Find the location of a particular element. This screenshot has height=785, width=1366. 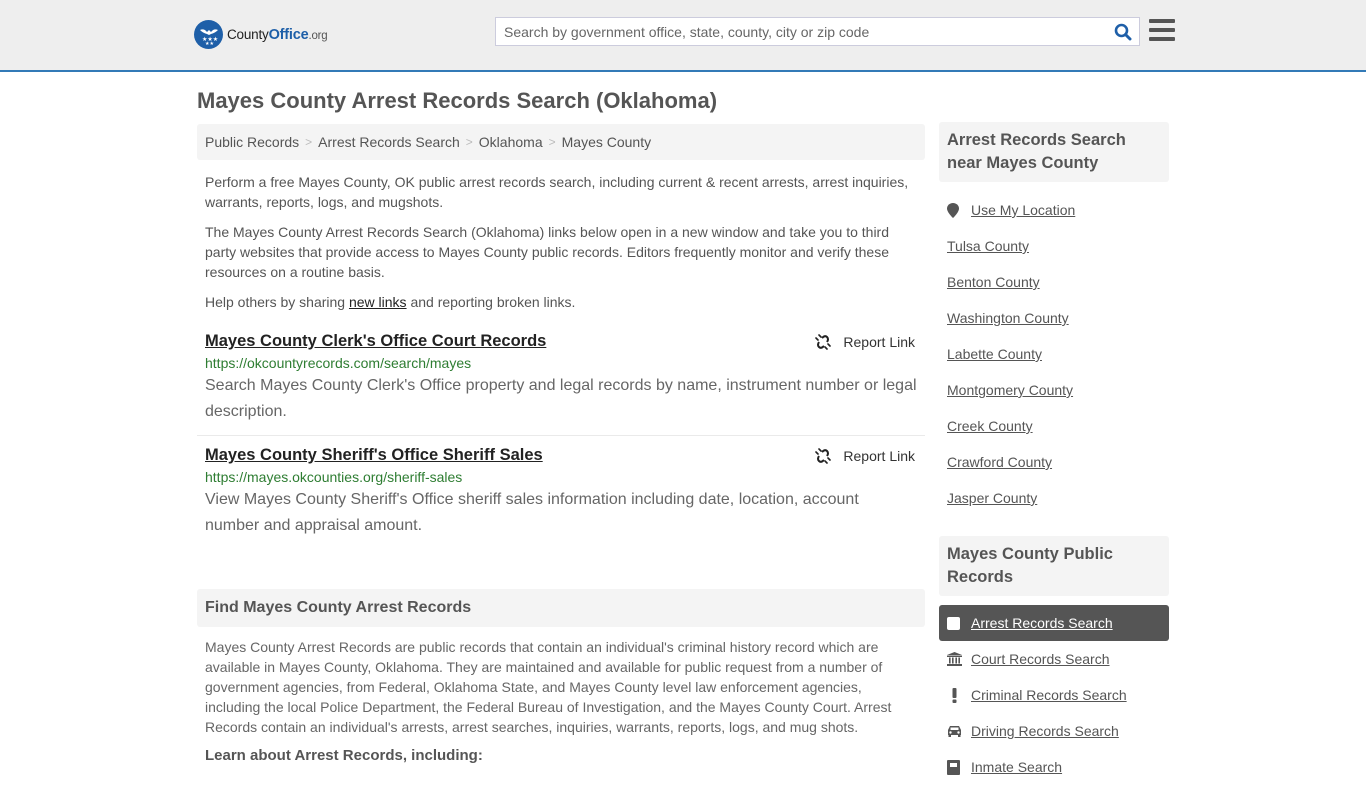

nearby-county-item: Creek County is located at coordinates (1054, 426).